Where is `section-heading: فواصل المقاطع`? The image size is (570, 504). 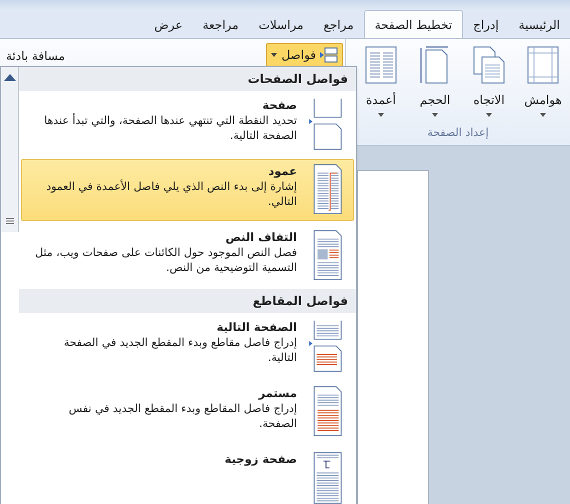
section-heading: فواصل المقاطع is located at coordinates (187, 301).